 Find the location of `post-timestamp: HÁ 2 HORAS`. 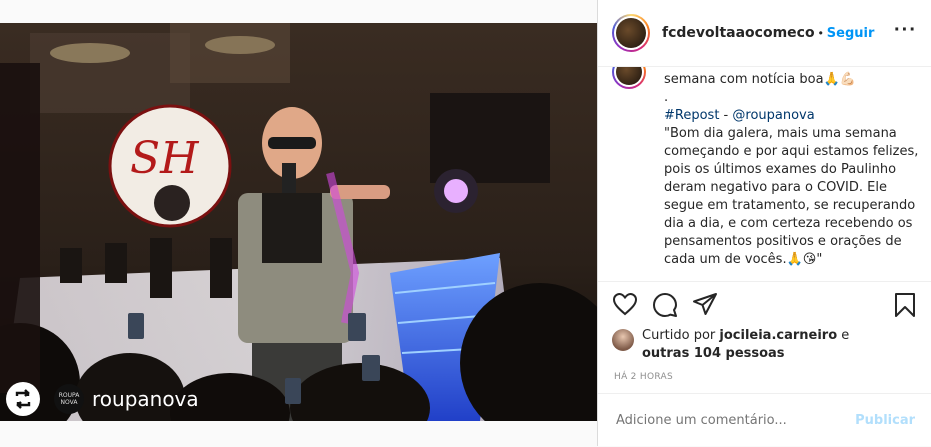

post-timestamp: HÁ 2 HORAS is located at coordinates (643, 377).